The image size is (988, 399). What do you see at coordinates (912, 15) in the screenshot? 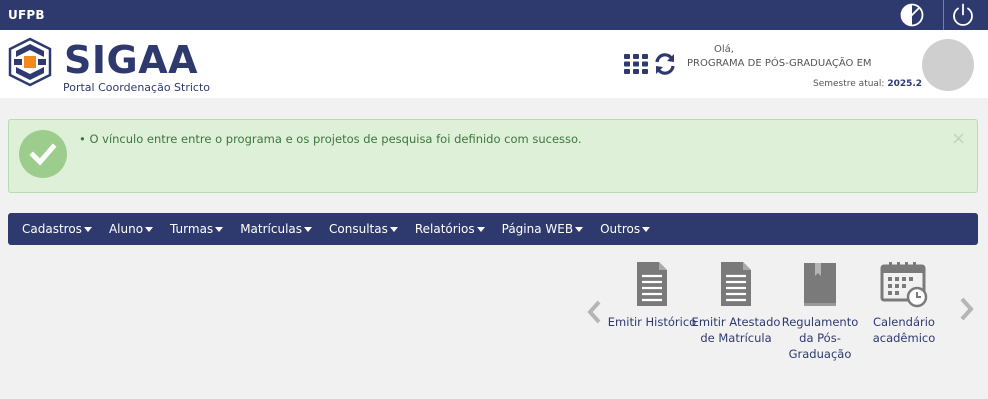
I see `contrast-icon` at bounding box center [912, 15].